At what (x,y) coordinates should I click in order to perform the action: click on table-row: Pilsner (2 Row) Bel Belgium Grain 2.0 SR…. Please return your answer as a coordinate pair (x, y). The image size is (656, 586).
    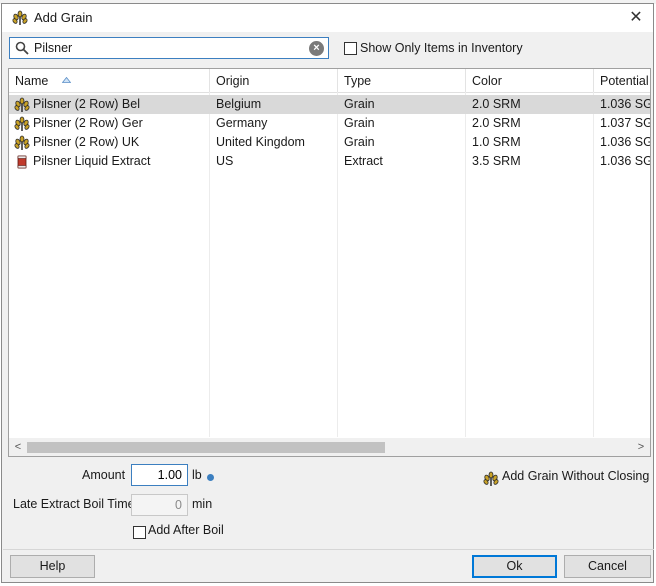
    Looking at the image, I should click on (329, 104).